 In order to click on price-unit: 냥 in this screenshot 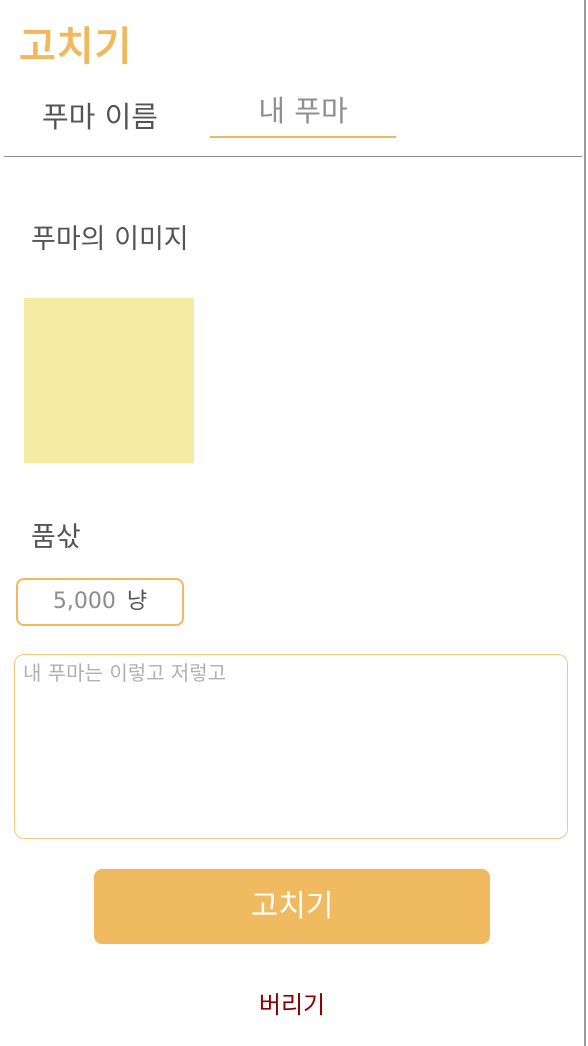, I will do `click(137, 601)`.